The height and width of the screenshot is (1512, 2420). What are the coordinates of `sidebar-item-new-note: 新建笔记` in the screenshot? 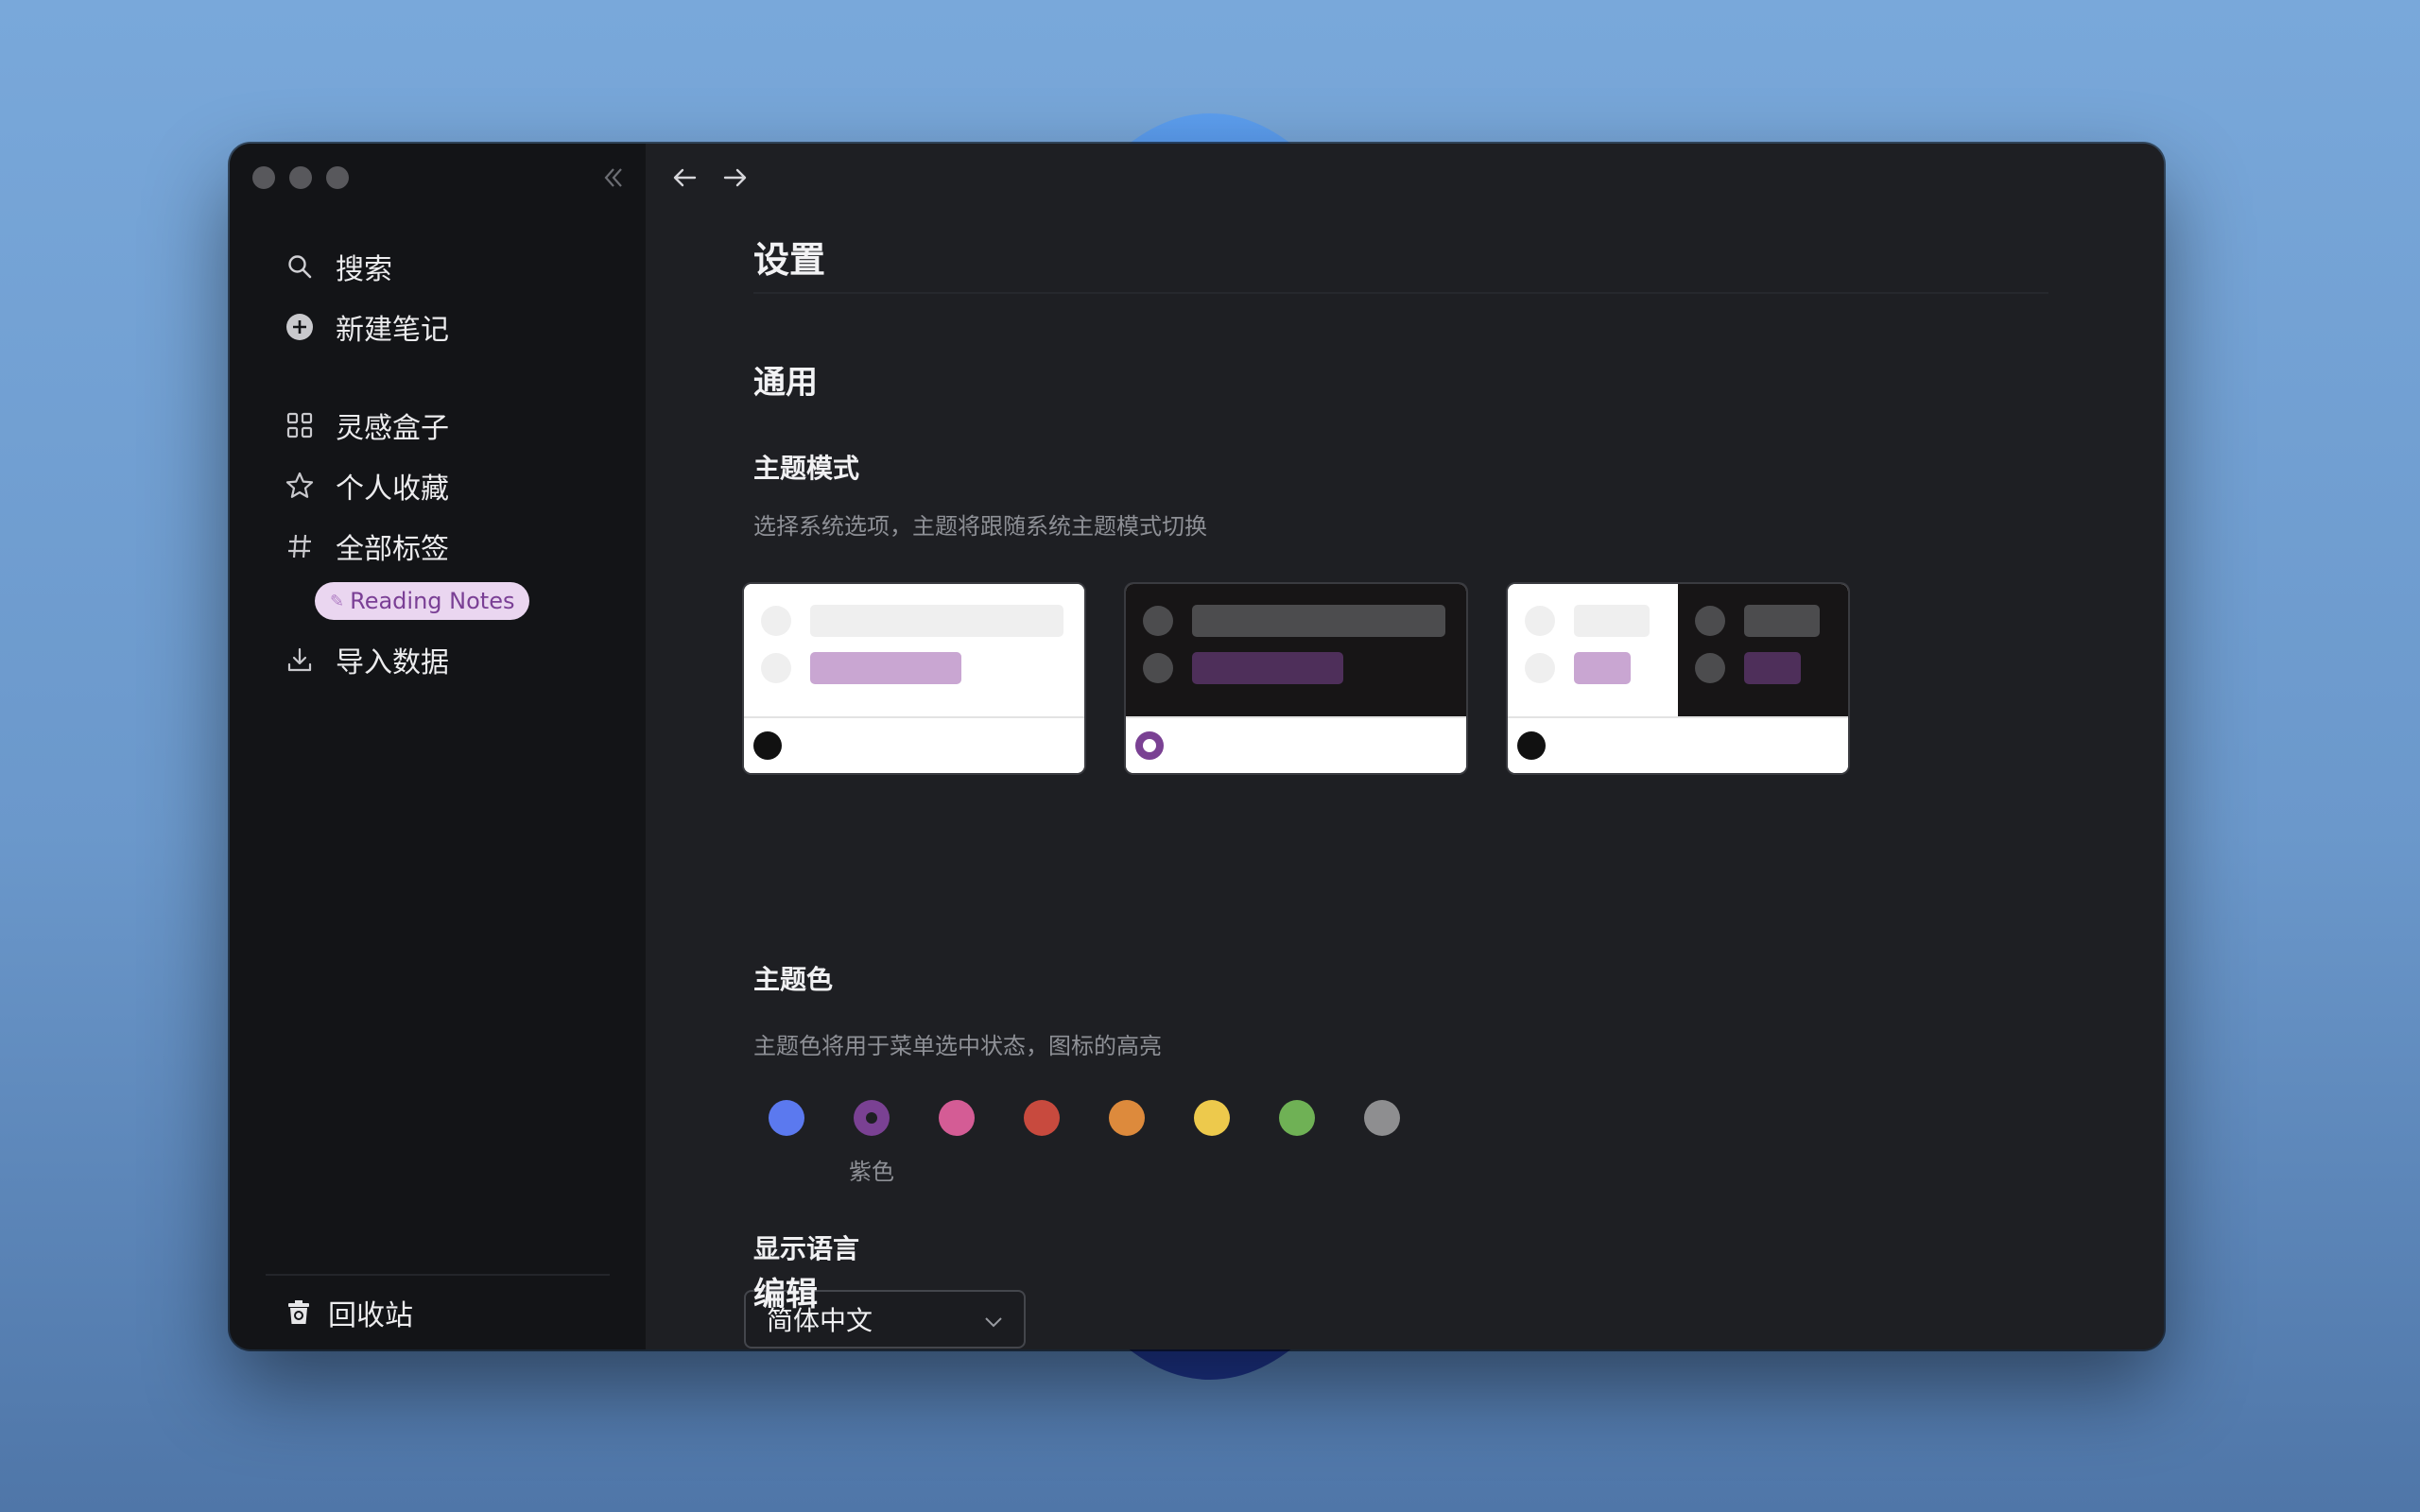 It's located at (406, 327).